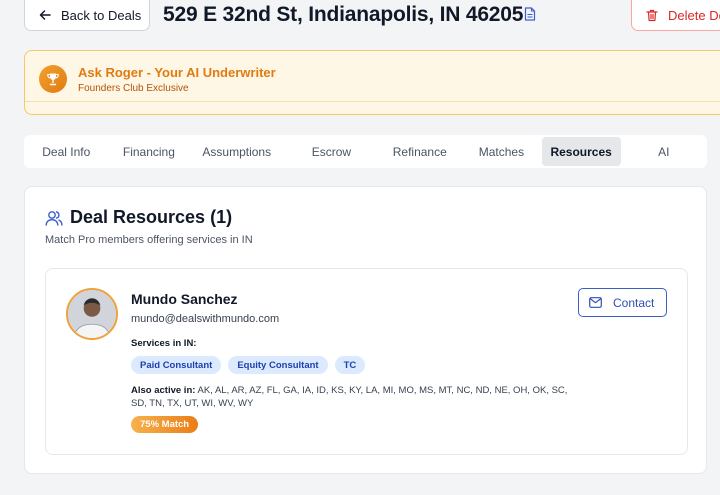 This screenshot has width=720, height=495. Describe the element at coordinates (205, 319) in the screenshot. I see `member-email: mundo@dealswithmundo.com` at that location.